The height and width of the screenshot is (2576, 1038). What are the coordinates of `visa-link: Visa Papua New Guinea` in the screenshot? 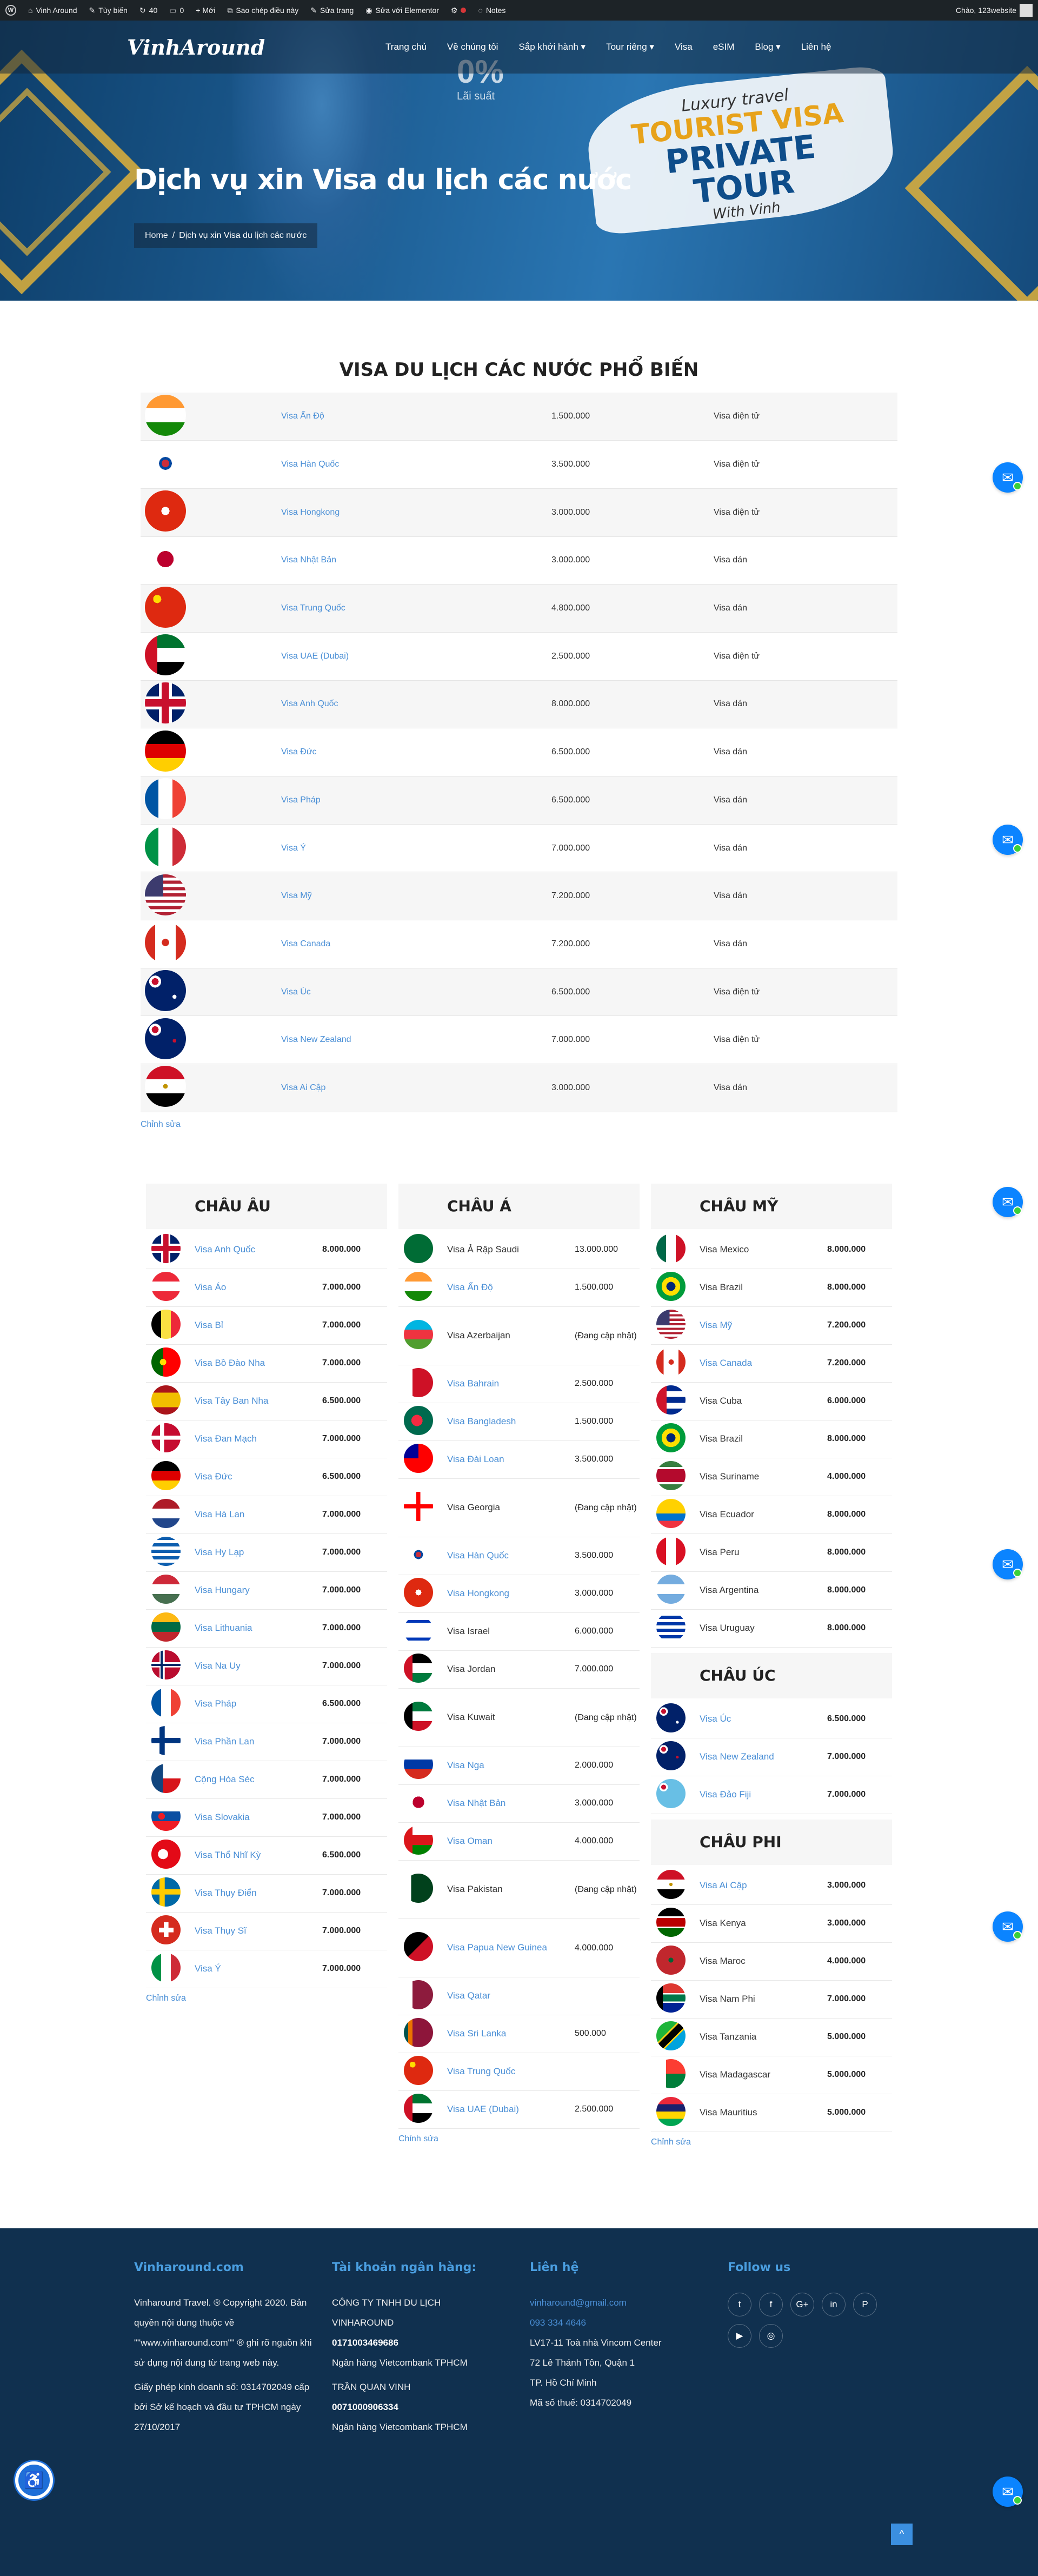 It's located at (497, 1947).